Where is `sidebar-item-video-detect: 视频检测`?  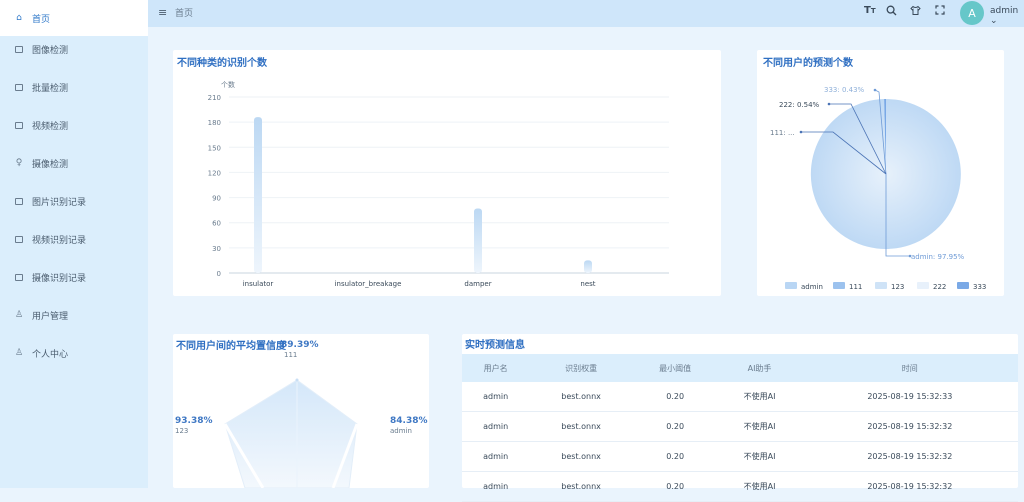
sidebar-item-video-detect: 视频检测 is located at coordinates (74, 125).